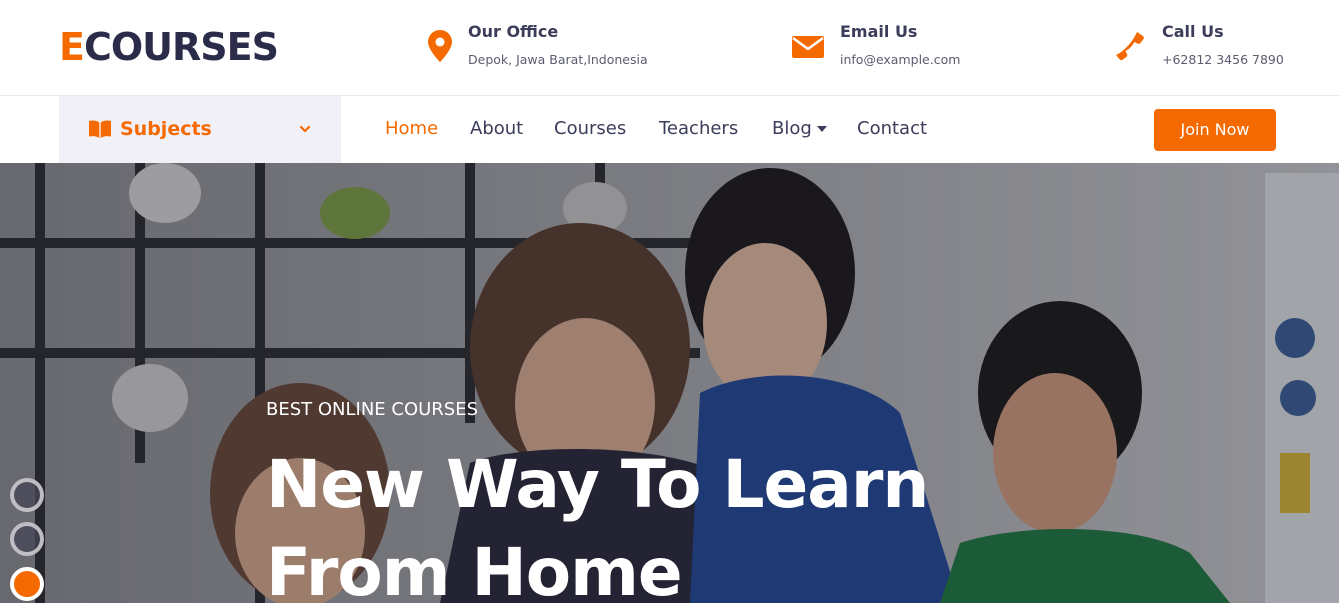 The image size is (1339, 603). What do you see at coordinates (496, 129) in the screenshot?
I see `nav-about: About` at bounding box center [496, 129].